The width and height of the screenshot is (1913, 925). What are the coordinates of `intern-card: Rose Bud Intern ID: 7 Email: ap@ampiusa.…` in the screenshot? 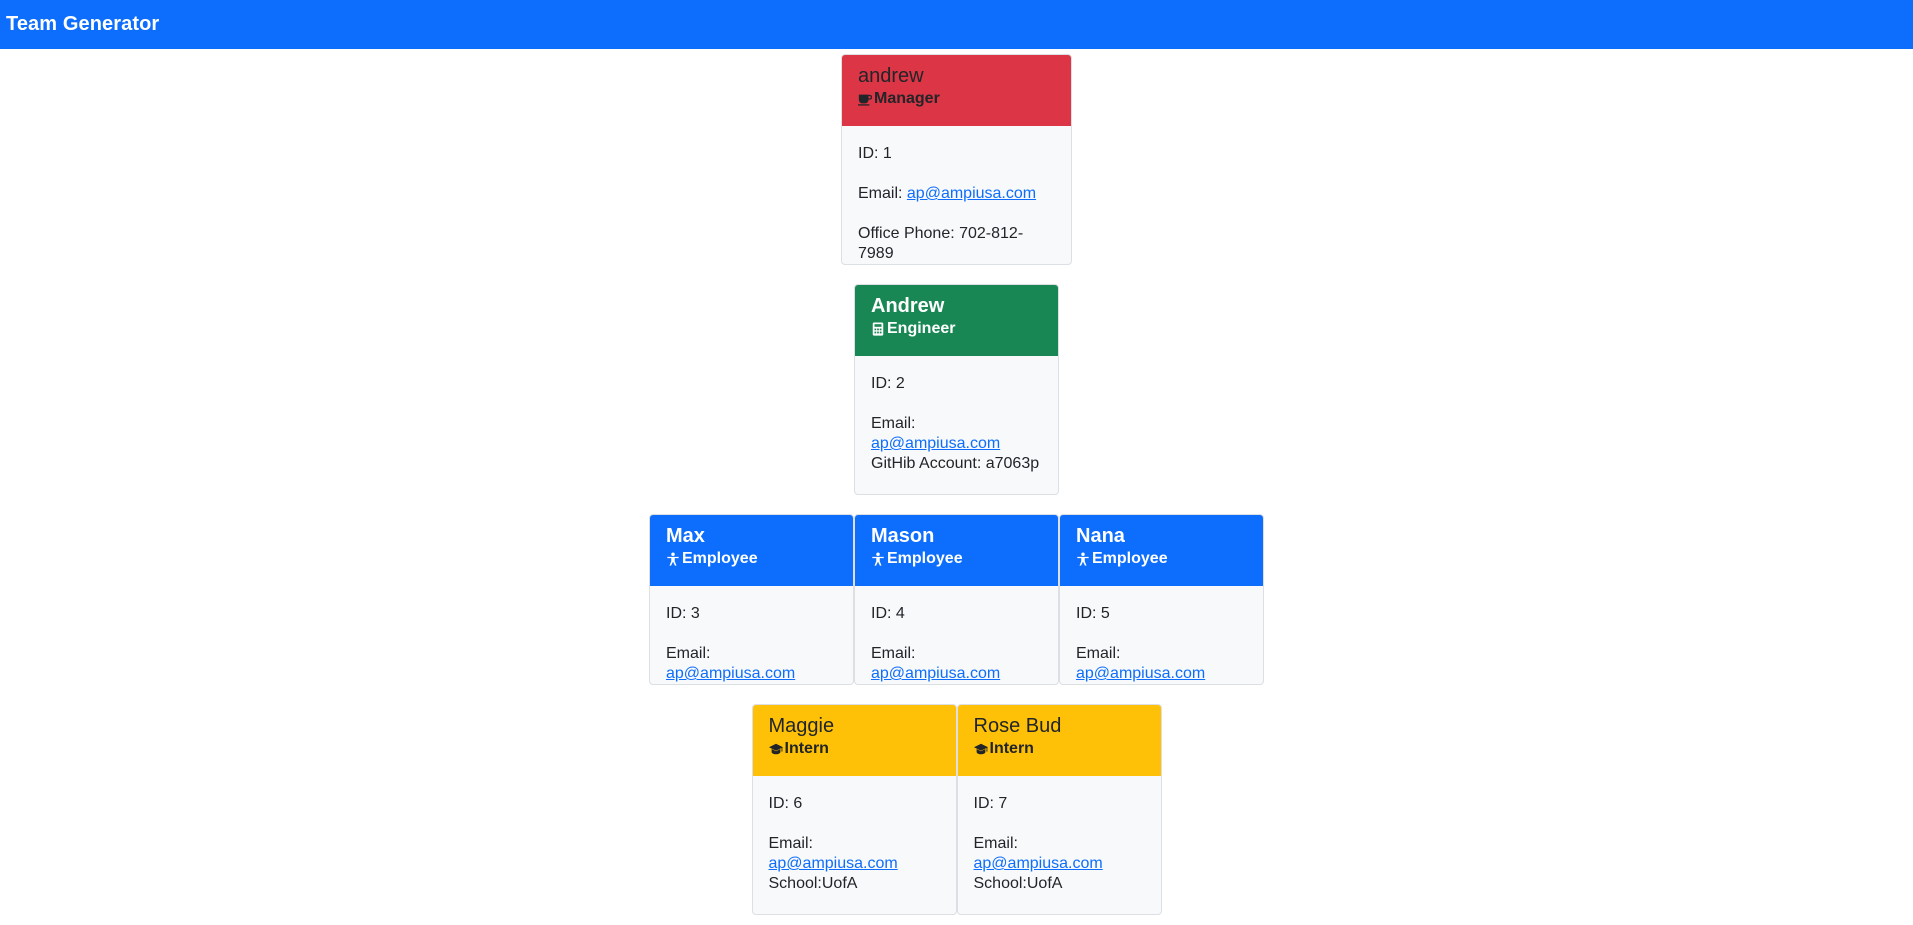 It's located at (1059, 809).